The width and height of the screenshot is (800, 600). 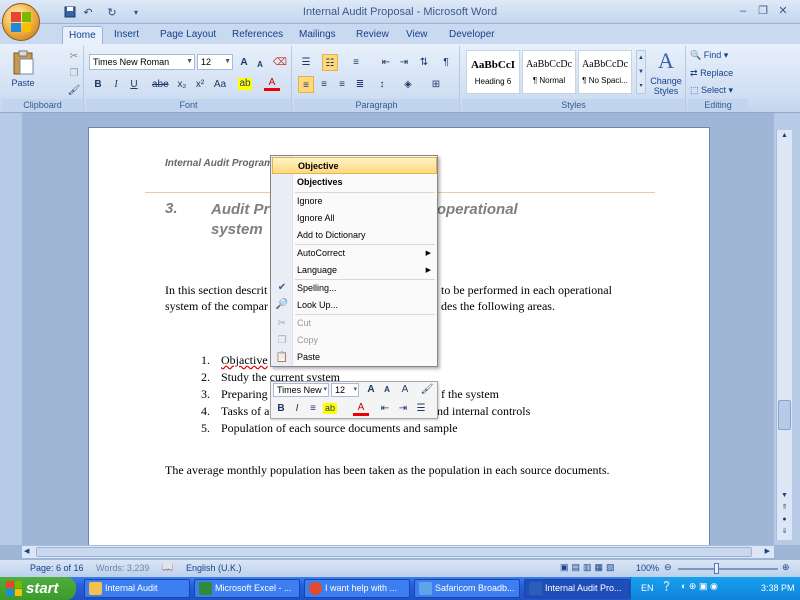 I want to click on font-color-icon: A, so click(x=272, y=83).